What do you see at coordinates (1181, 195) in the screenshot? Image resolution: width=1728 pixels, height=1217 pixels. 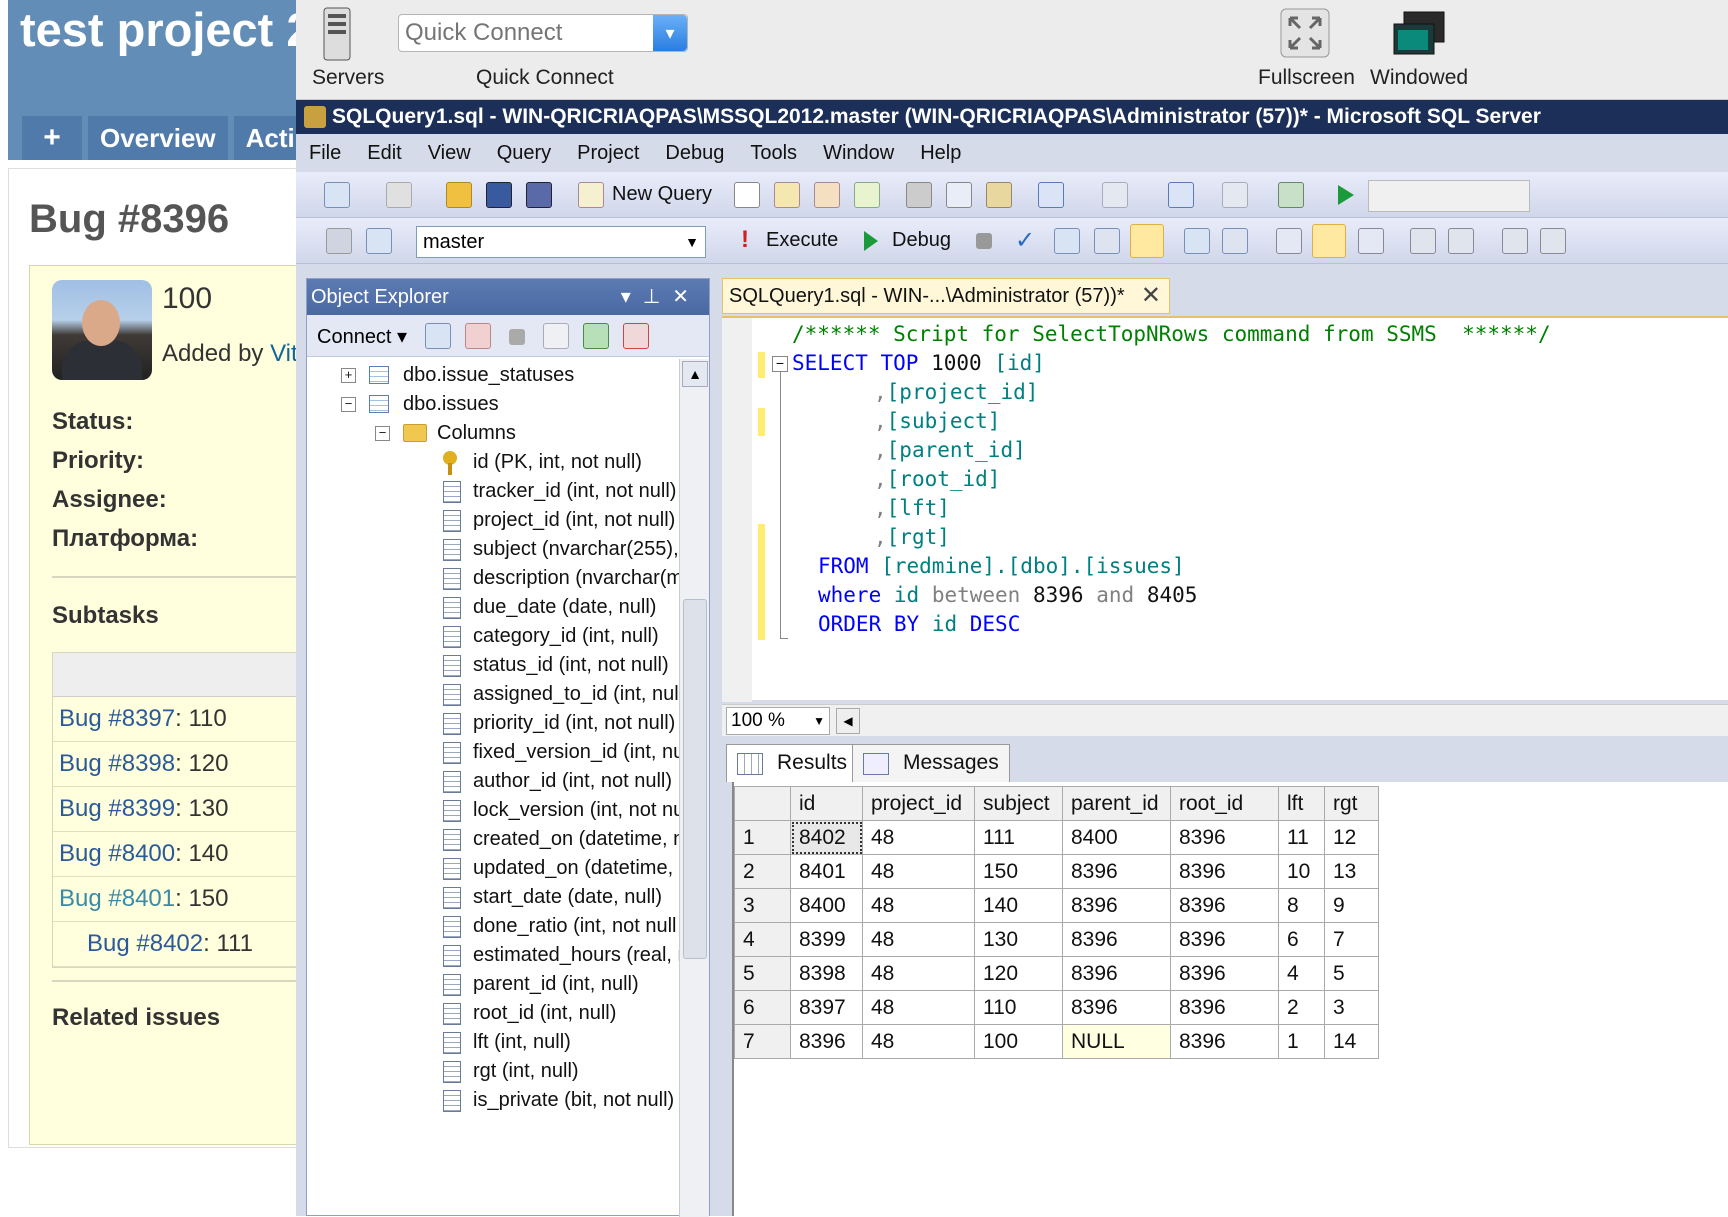 I see `navigate-backward-icon` at bounding box center [1181, 195].